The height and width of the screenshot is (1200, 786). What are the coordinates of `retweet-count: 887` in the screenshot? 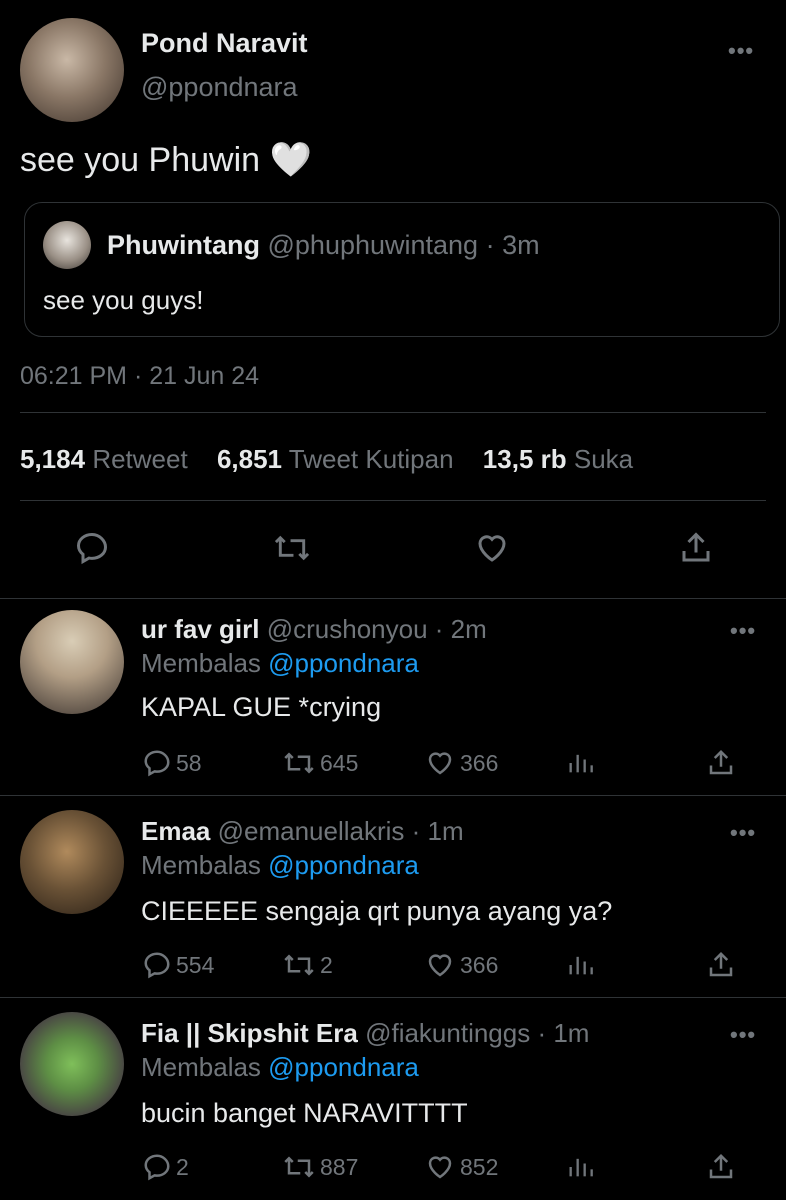 It's located at (339, 1166).